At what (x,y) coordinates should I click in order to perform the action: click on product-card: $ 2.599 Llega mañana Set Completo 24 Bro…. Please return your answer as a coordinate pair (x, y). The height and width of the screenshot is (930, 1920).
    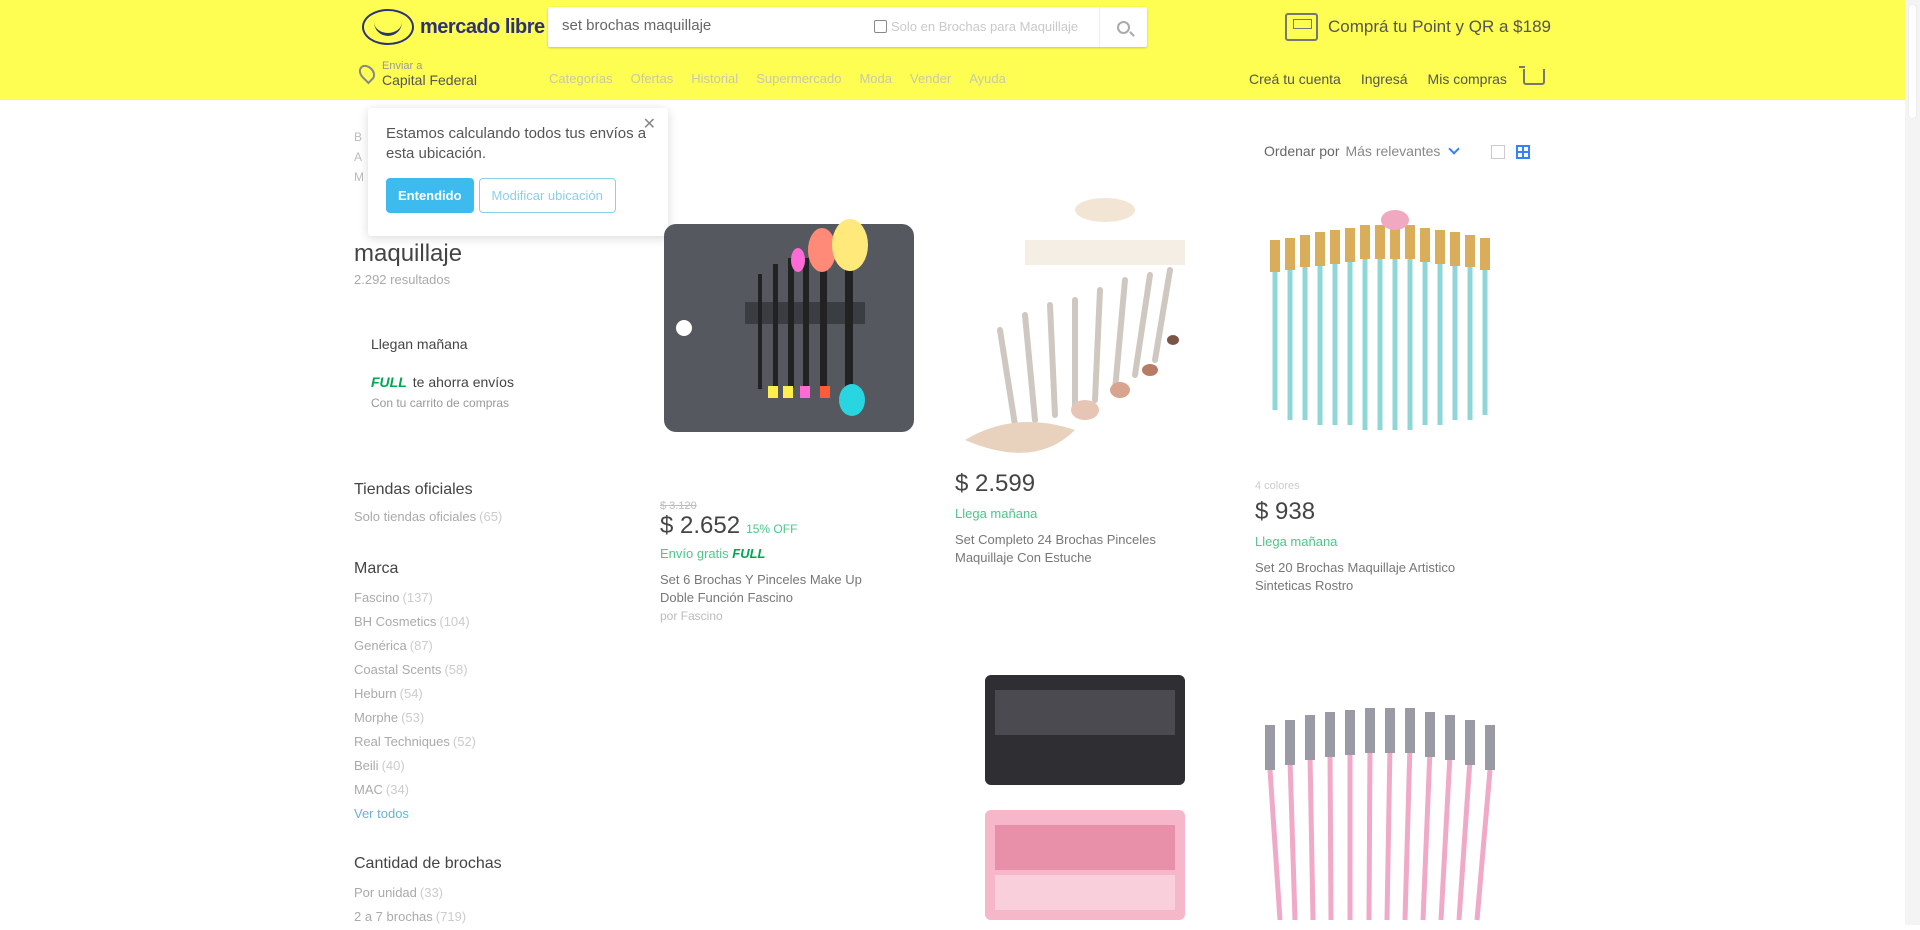
    Looking at the image, I should click on (1085, 378).